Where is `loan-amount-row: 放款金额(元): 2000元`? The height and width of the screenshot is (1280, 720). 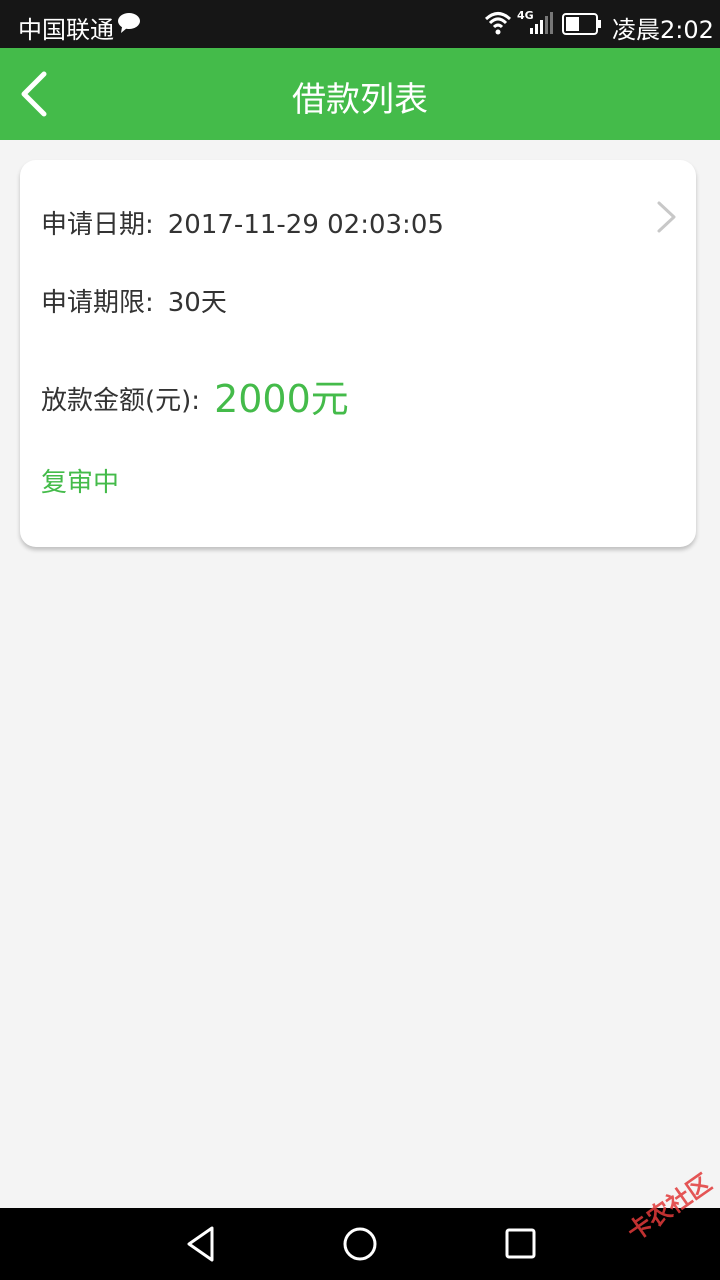
loan-amount-row: 放款金额(元): 2000元 is located at coordinates (195, 395).